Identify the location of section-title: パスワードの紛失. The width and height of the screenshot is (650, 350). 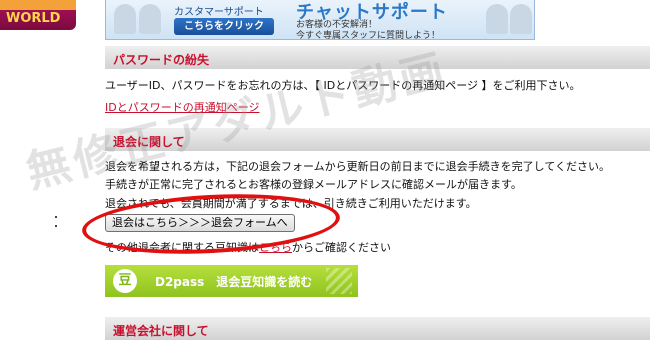
(161, 60).